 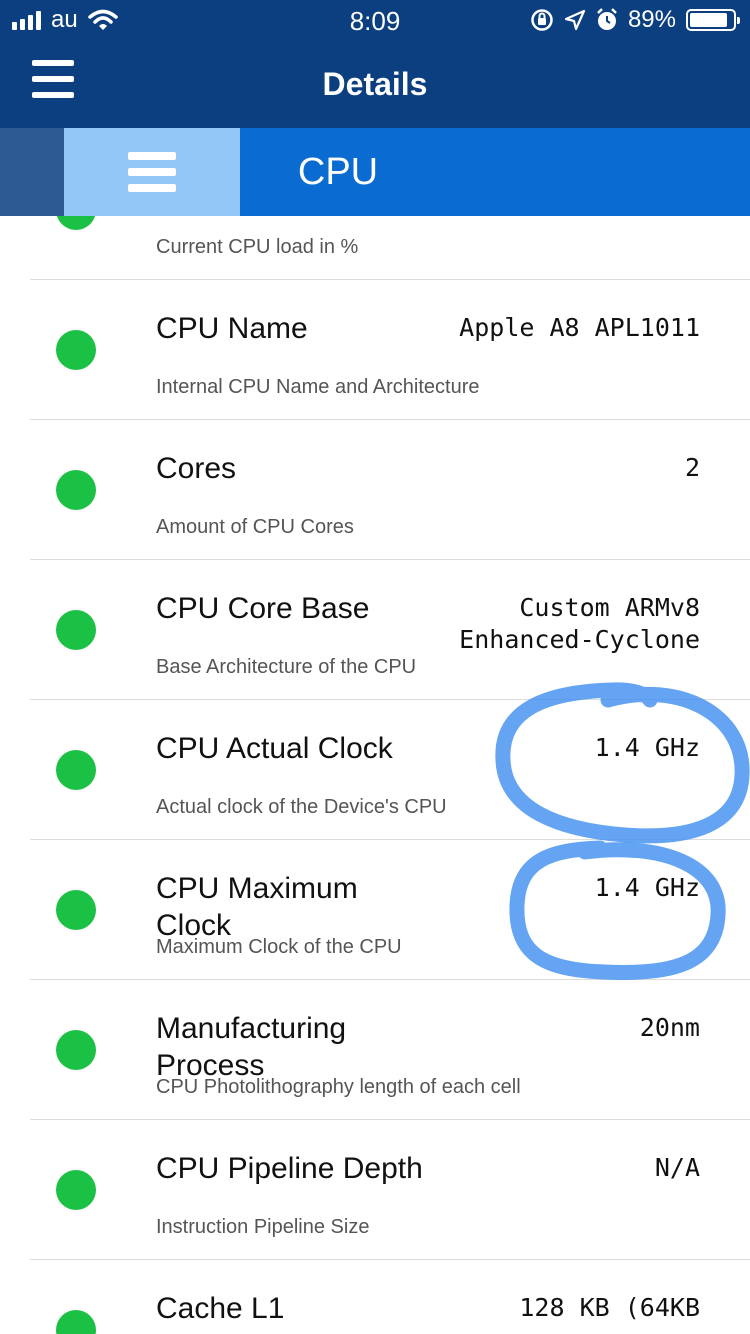 What do you see at coordinates (677, 1167) in the screenshot?
I see `item-value: N/A` at bounding box center [677, 1167].